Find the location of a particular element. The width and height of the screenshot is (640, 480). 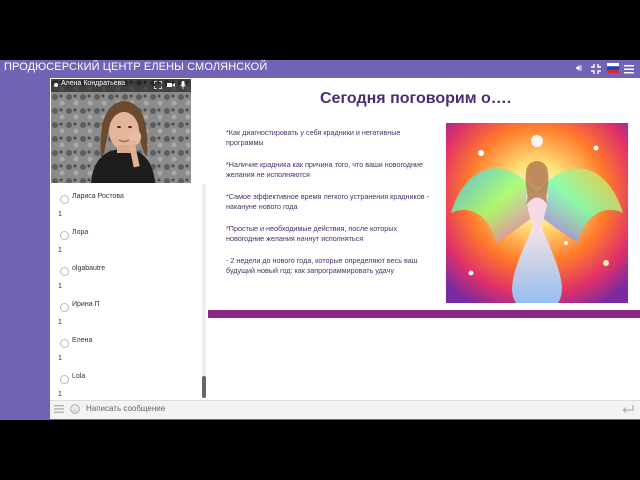

video-toolbar: Алена Кондратьева is located at coordinates (121, 85).